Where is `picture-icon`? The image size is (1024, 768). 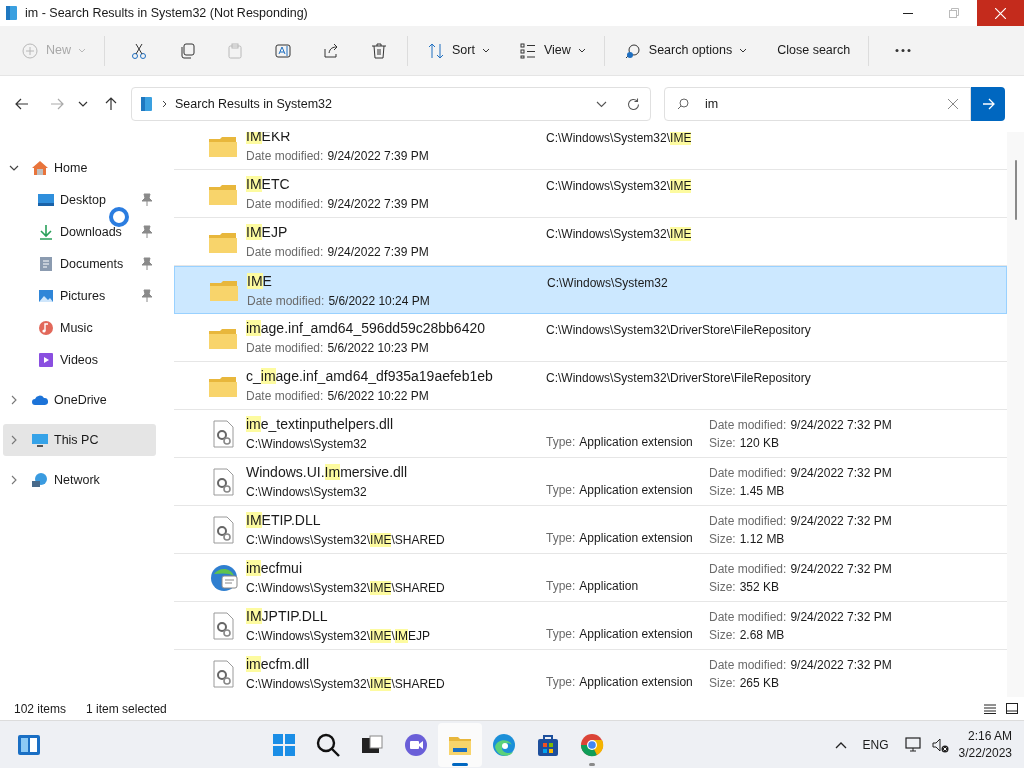
picture-icon is located at coordinates (46, 296).